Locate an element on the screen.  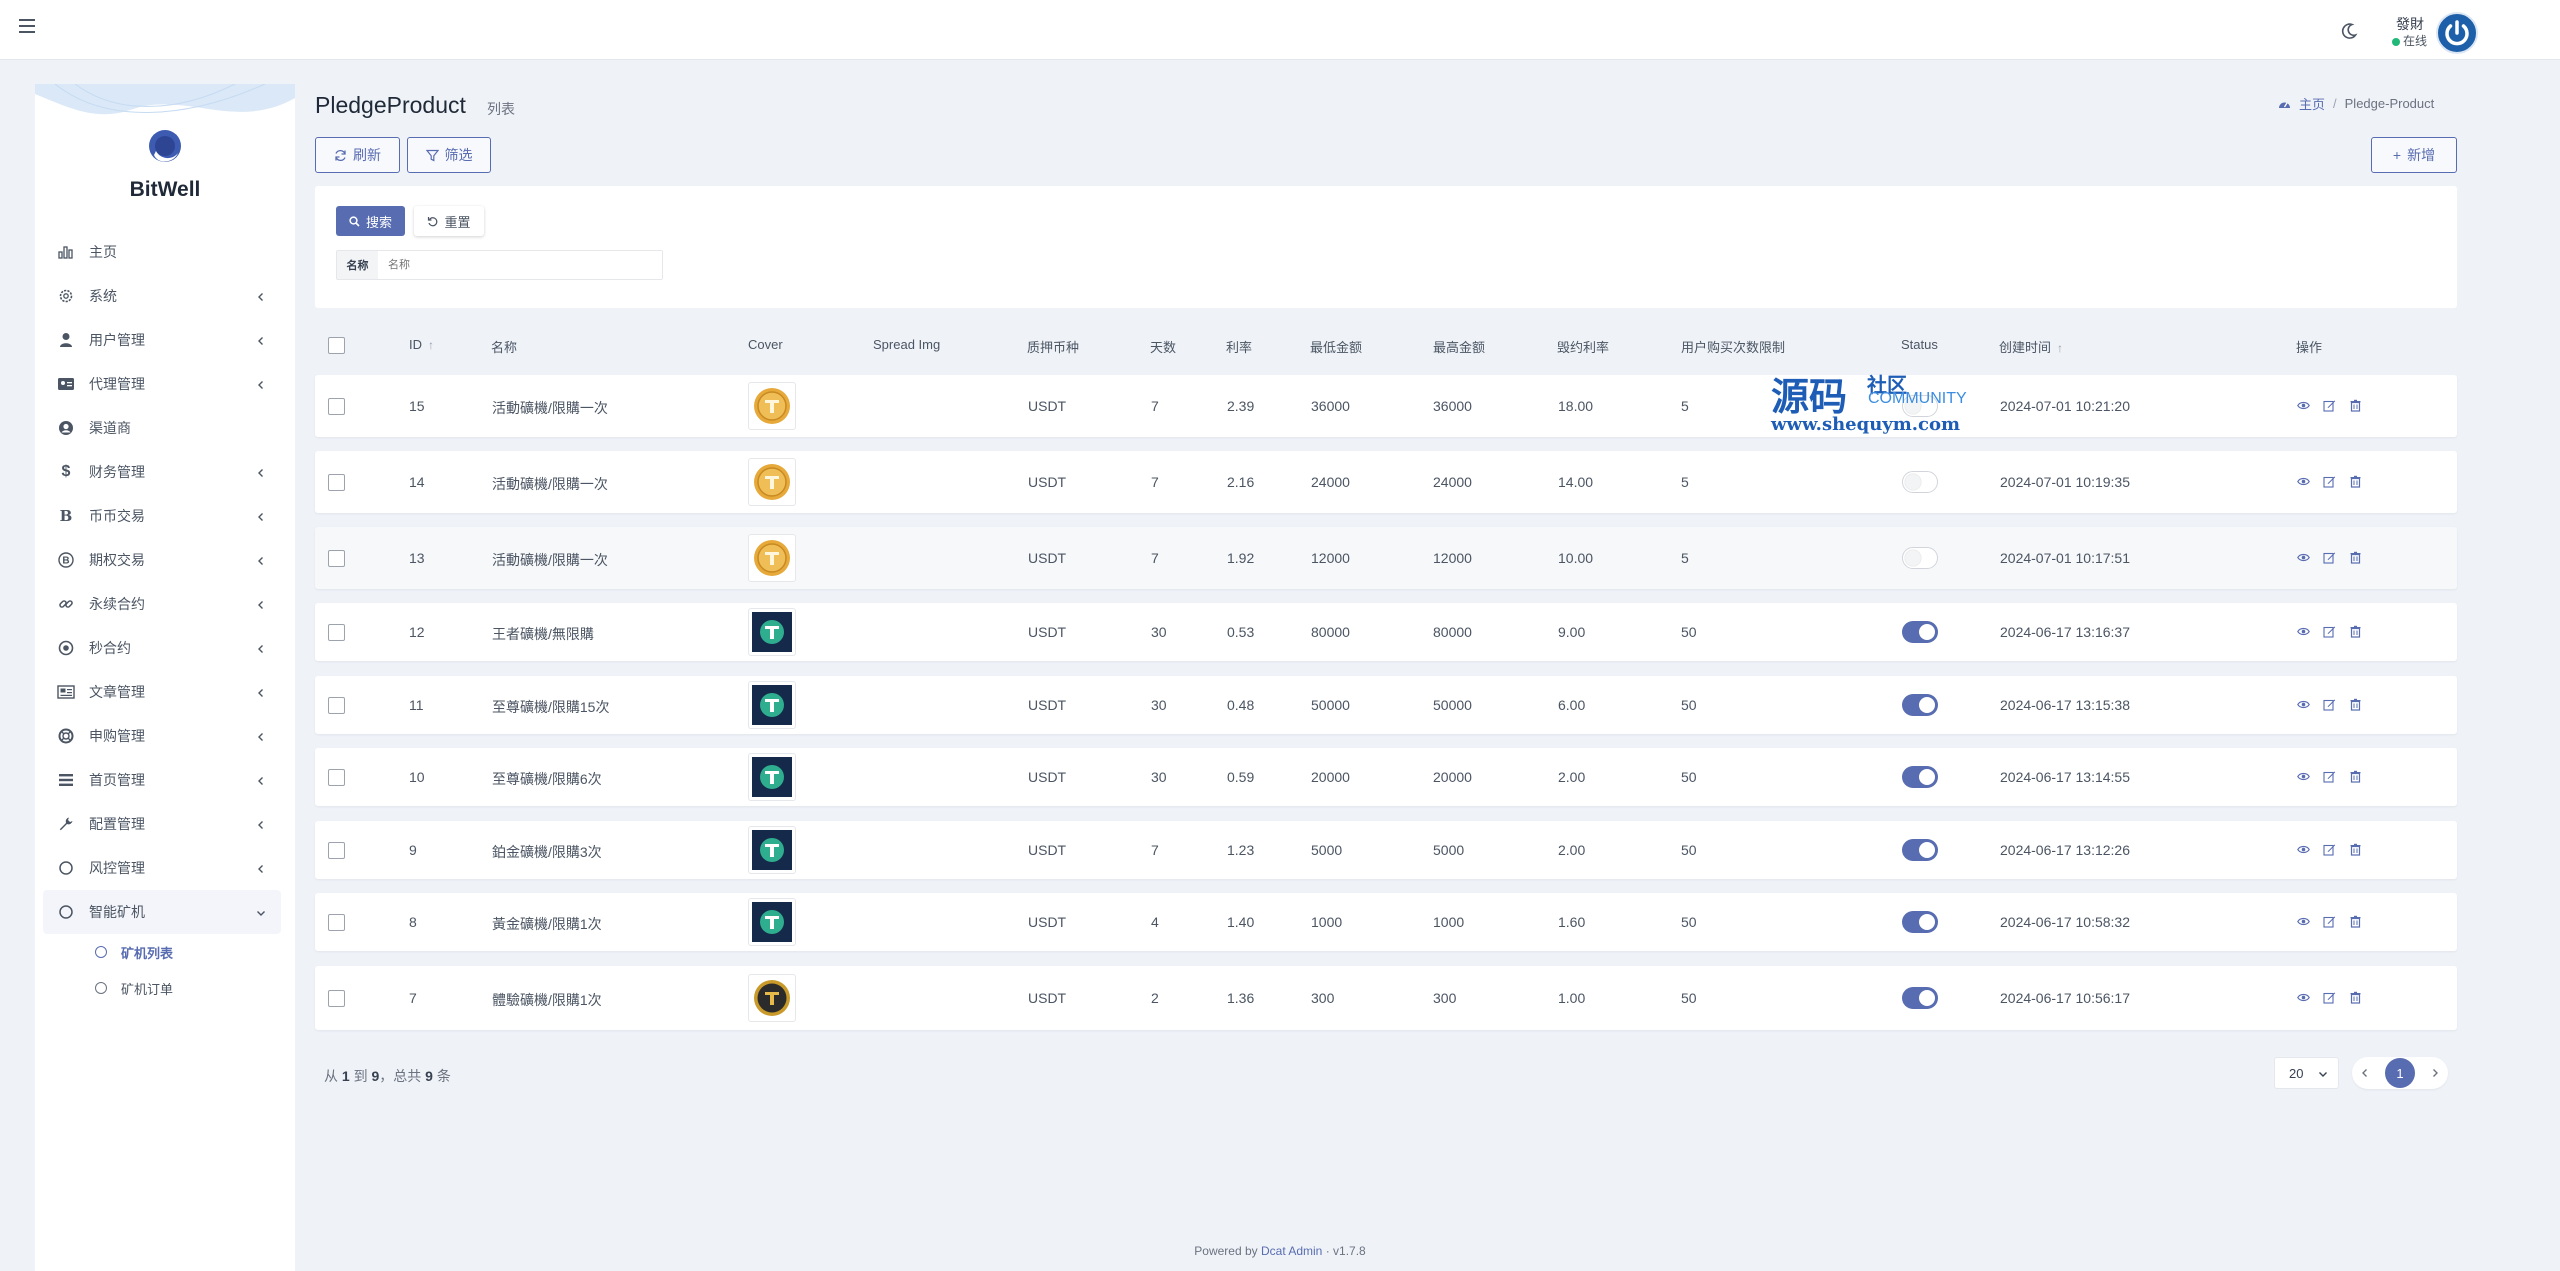
next-page-icon is located at coordinates (2435, 1073).